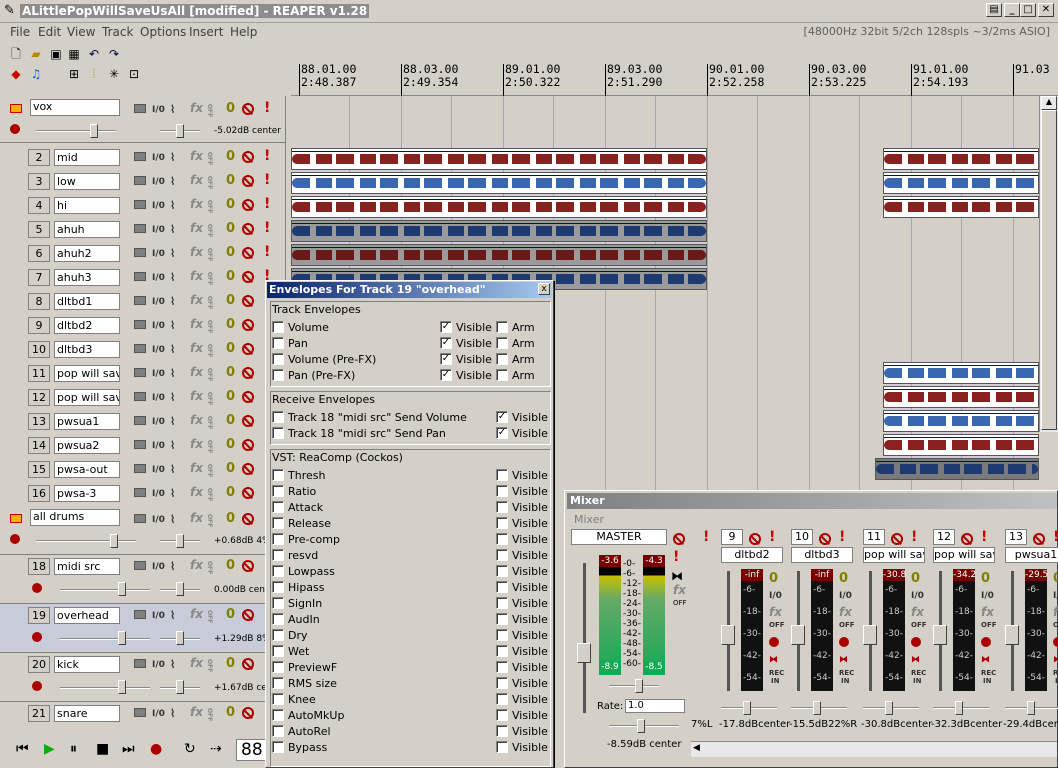 The height and width of the screenshot is (768, 1058). What do you see at coordinates (117, 32) in the screenshot?
I see `menu-track: Track` at bounding box center [117, 32].